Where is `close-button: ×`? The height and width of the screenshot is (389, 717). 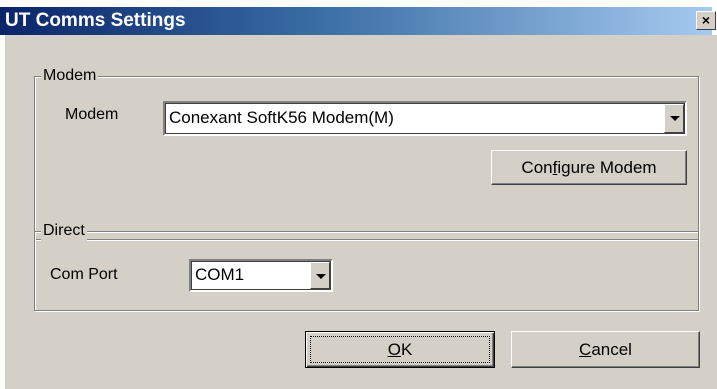
close-button: × is located at coordinates (706, 20).